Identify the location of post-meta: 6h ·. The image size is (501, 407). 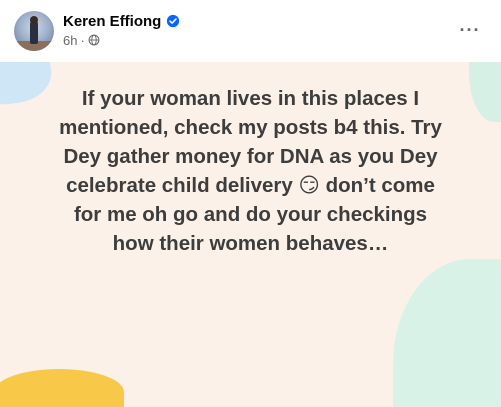
(81, 40).